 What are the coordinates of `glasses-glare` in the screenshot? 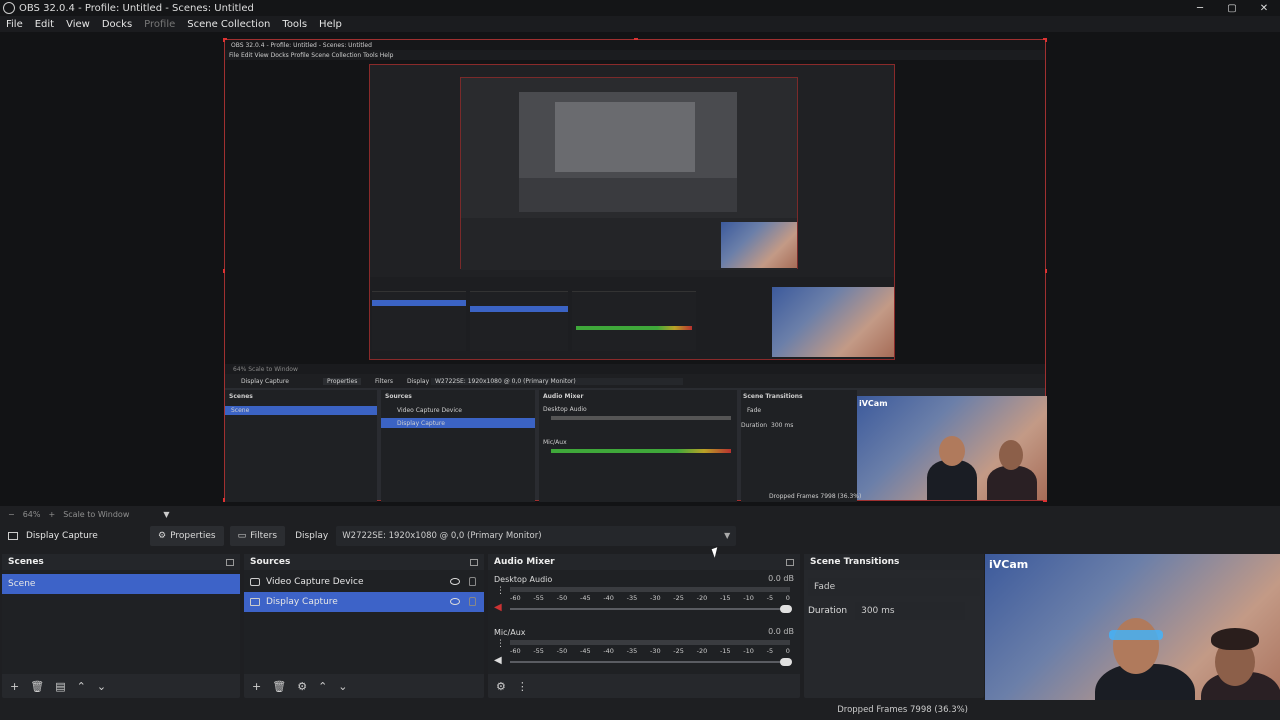 It's located at (1136, 635).